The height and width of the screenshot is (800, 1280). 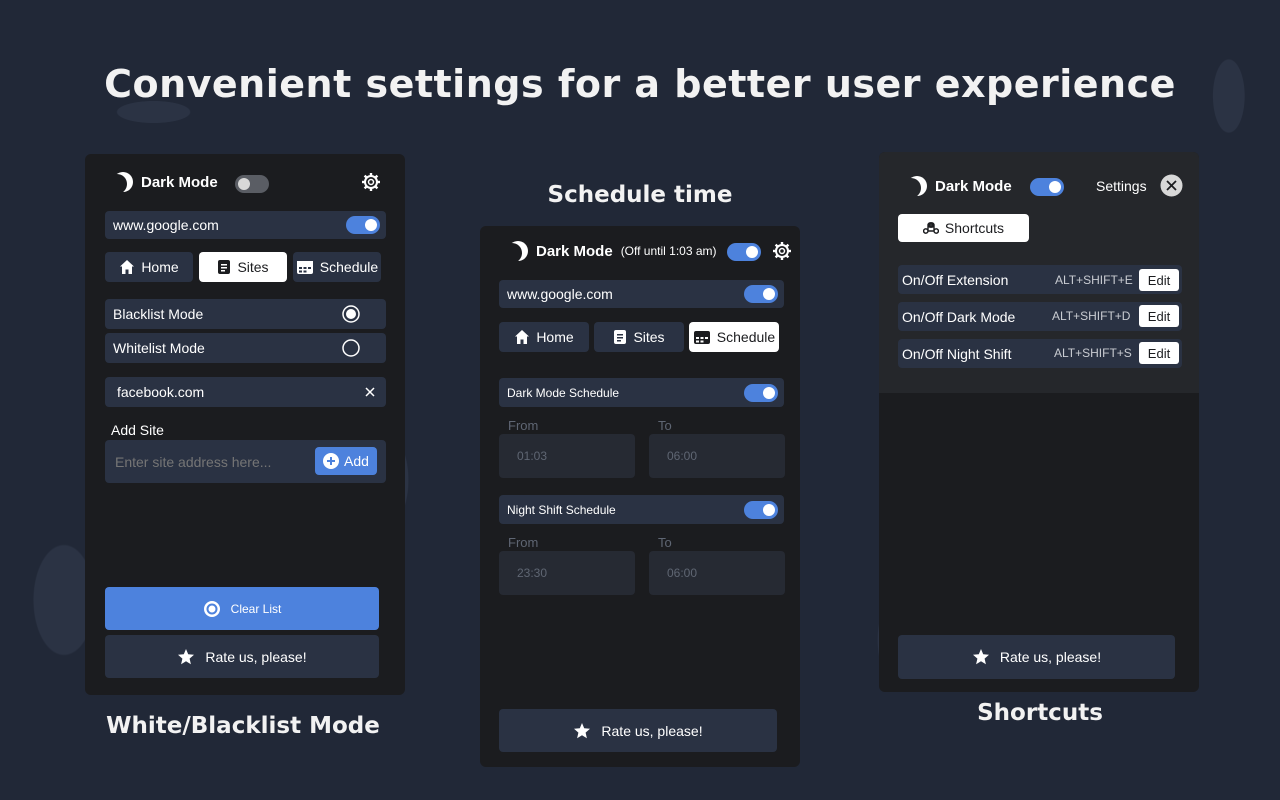 I want to click on night-shift-schedule-row: Night Shift Schedule, so click(x=641, y=509).